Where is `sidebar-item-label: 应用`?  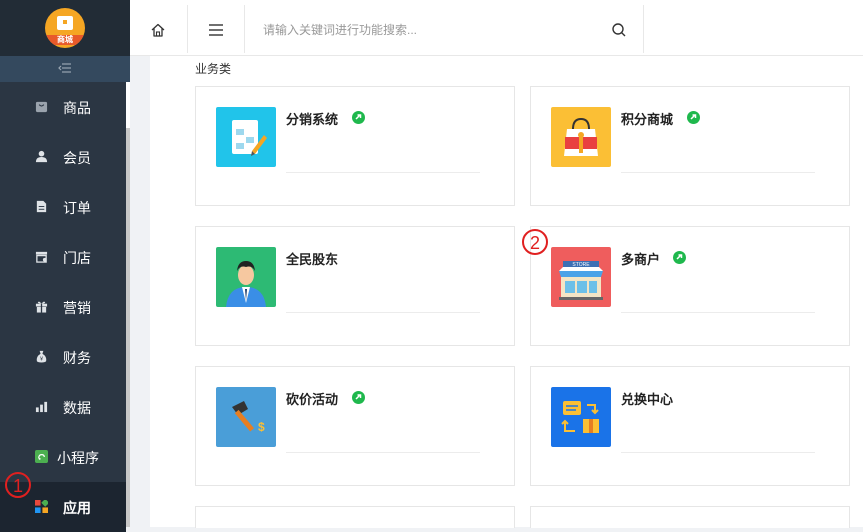
sidebar-item-label: 应用 is located at coordinates (77, 508).